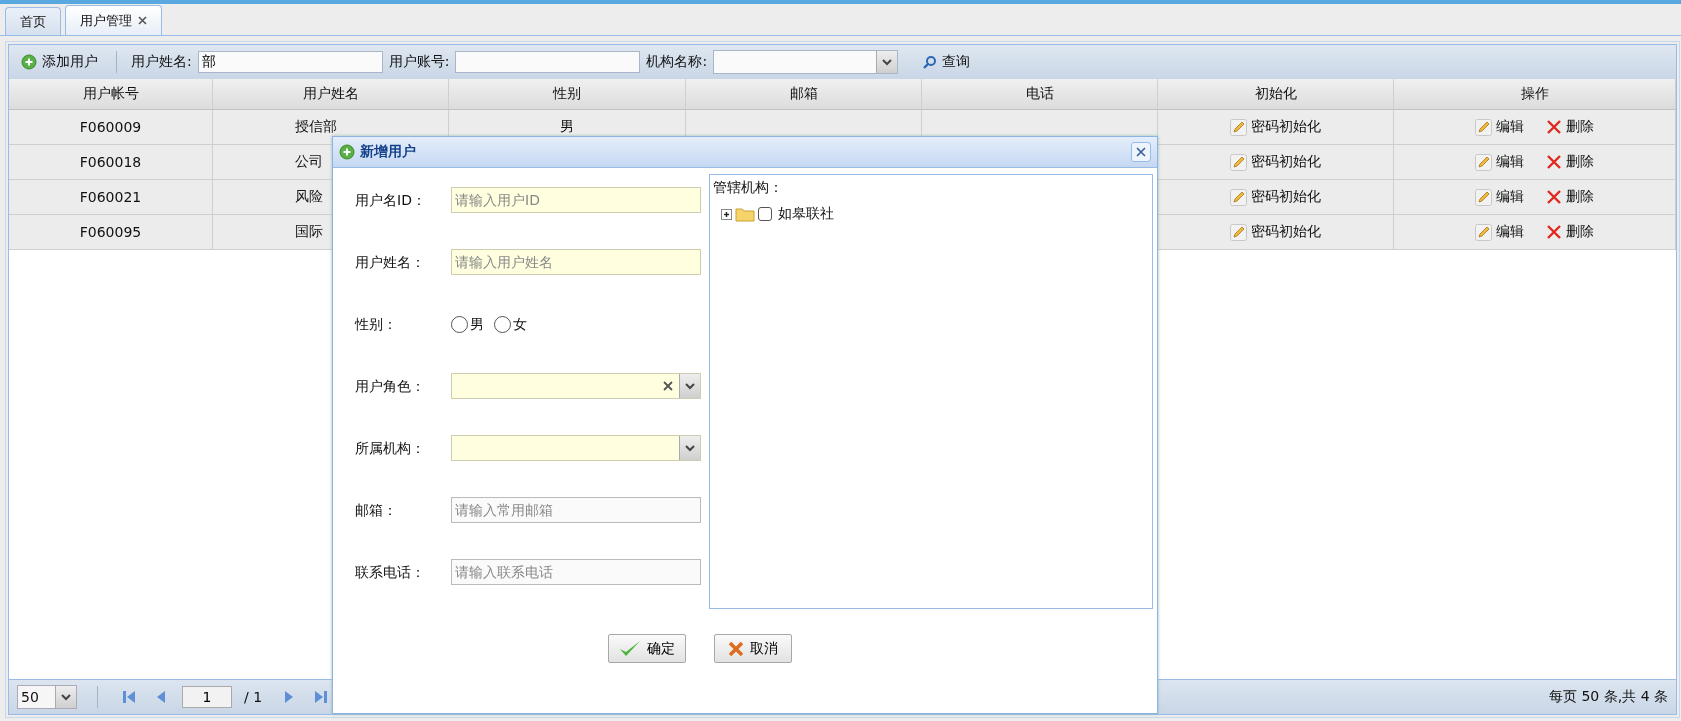 The height and width of the screenshot is (721, 1681). I want to click on next-page-icon, so click(289, 697).